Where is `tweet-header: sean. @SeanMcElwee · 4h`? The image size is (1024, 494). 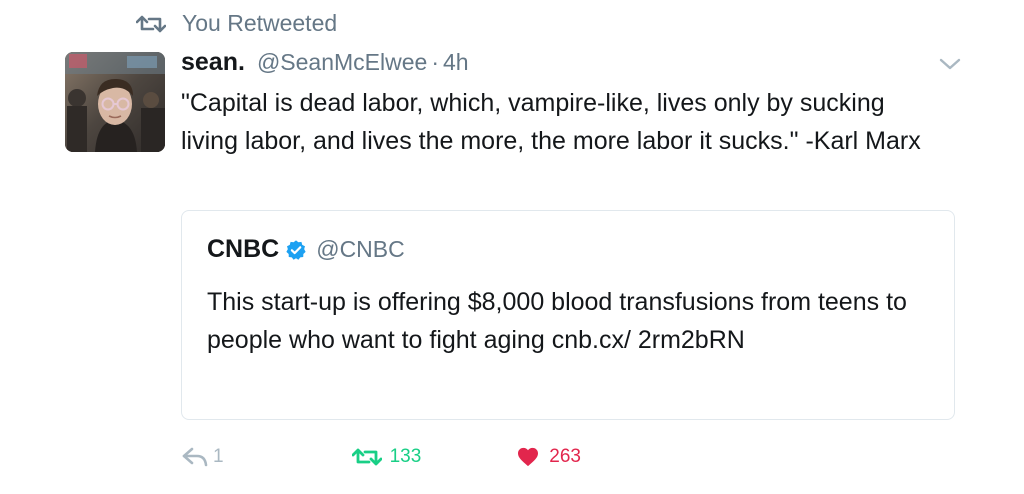
tweet-header: sean. @SeanMcElwee · 4h is located at coordinates (325, 62).